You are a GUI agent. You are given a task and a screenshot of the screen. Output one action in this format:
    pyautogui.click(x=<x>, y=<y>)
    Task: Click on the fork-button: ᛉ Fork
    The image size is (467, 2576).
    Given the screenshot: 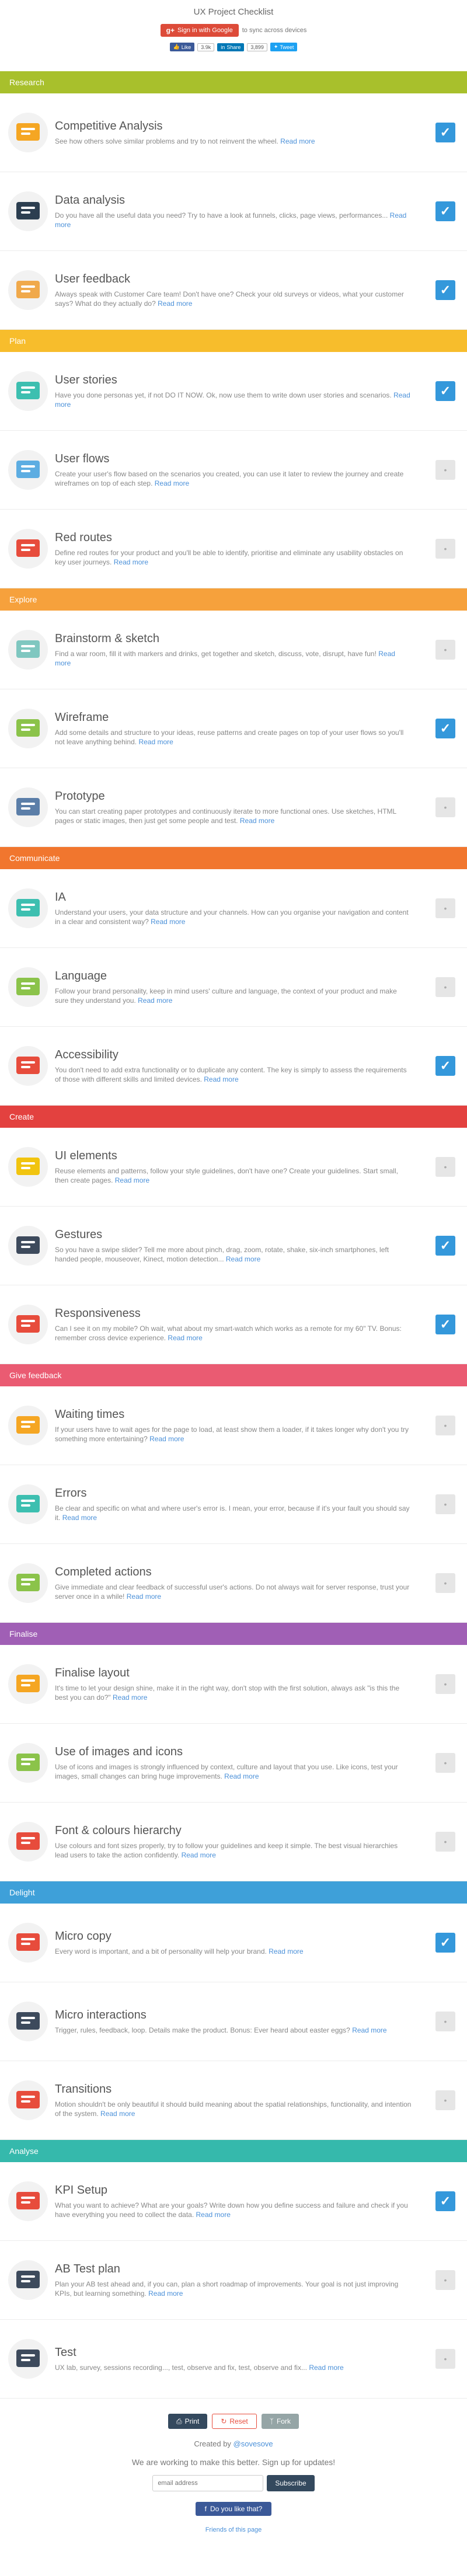 What is the action you would take?
    pyautogui.click(x=280, y=2421)
    